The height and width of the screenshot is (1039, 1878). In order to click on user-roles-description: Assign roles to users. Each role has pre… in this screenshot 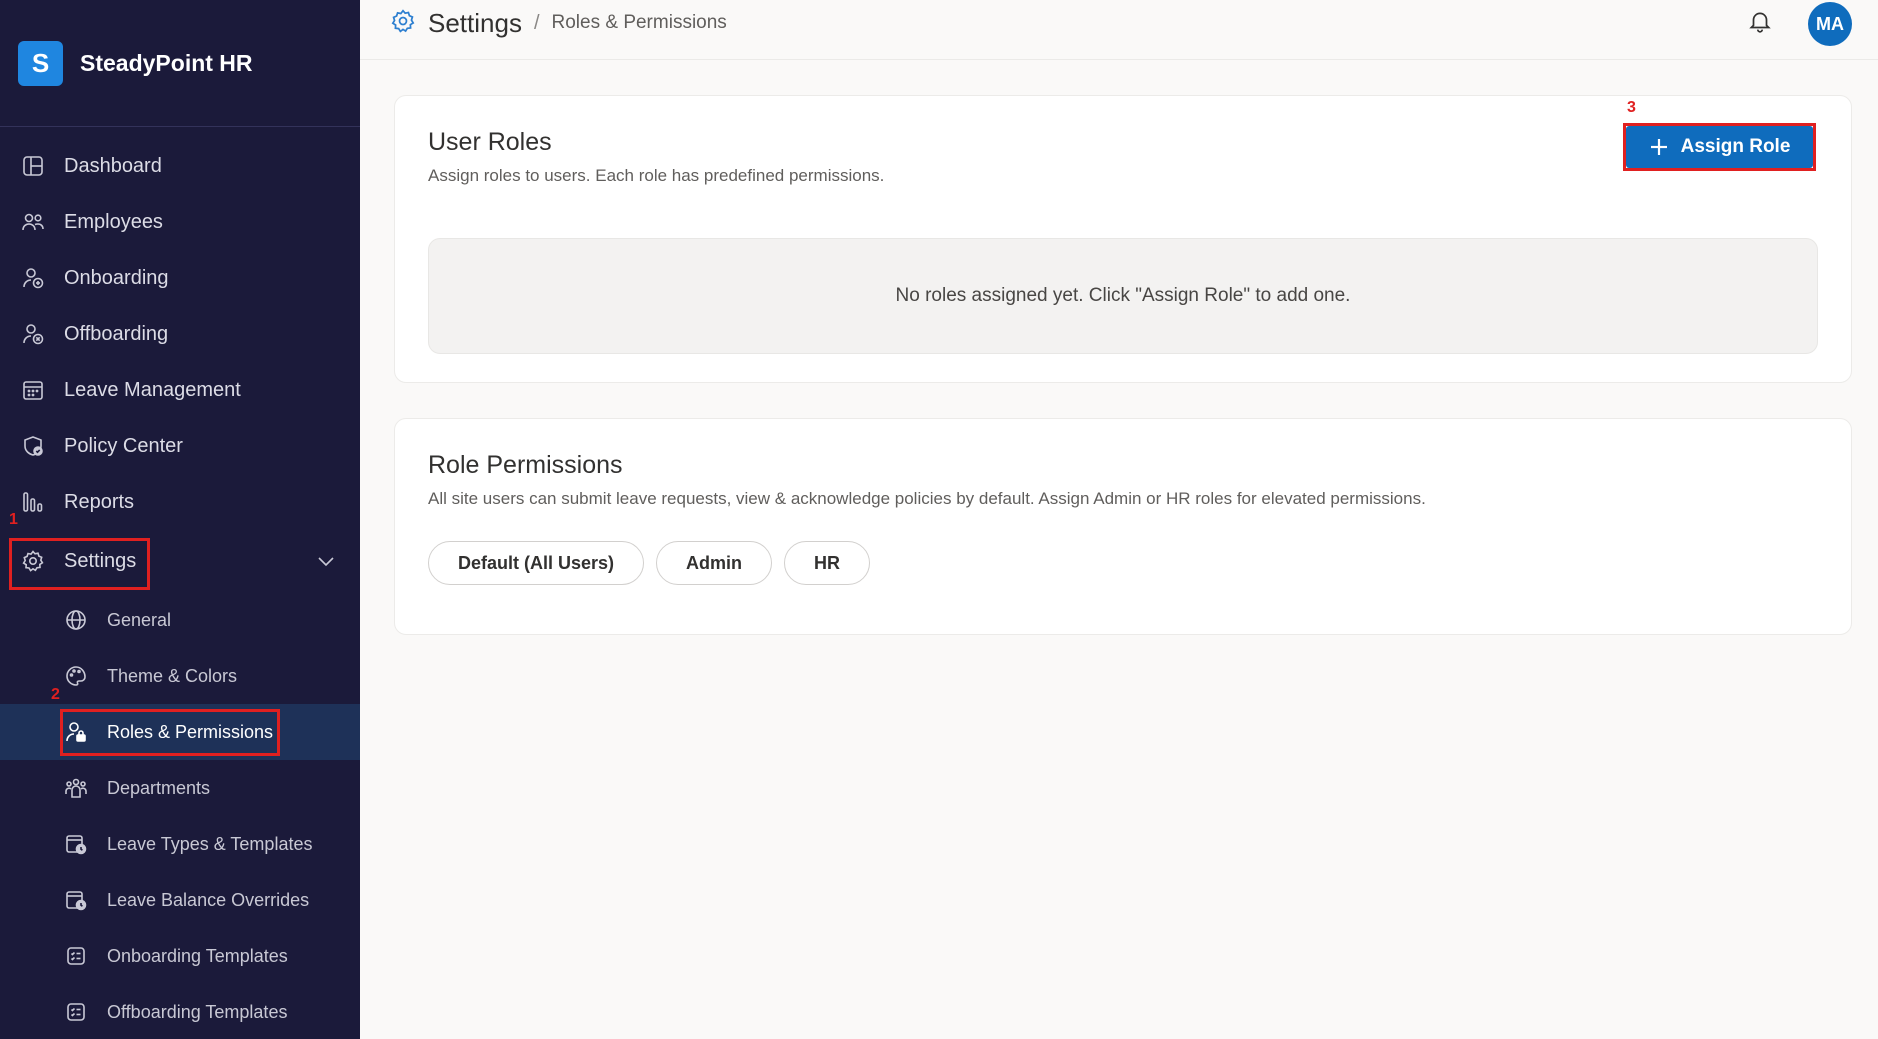, I will do `click(656, 175)`.